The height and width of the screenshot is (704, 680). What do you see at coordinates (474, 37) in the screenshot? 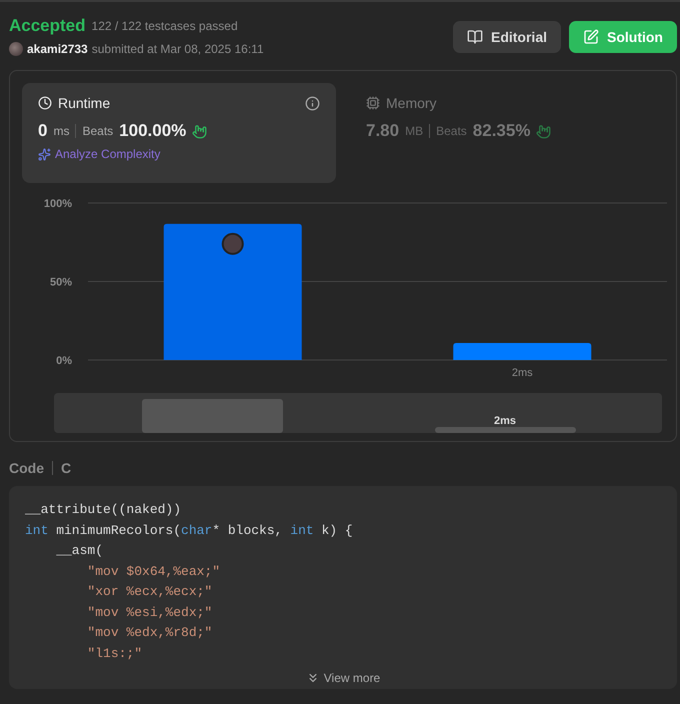
I see `book-icon` at bounding box center [474, 37].